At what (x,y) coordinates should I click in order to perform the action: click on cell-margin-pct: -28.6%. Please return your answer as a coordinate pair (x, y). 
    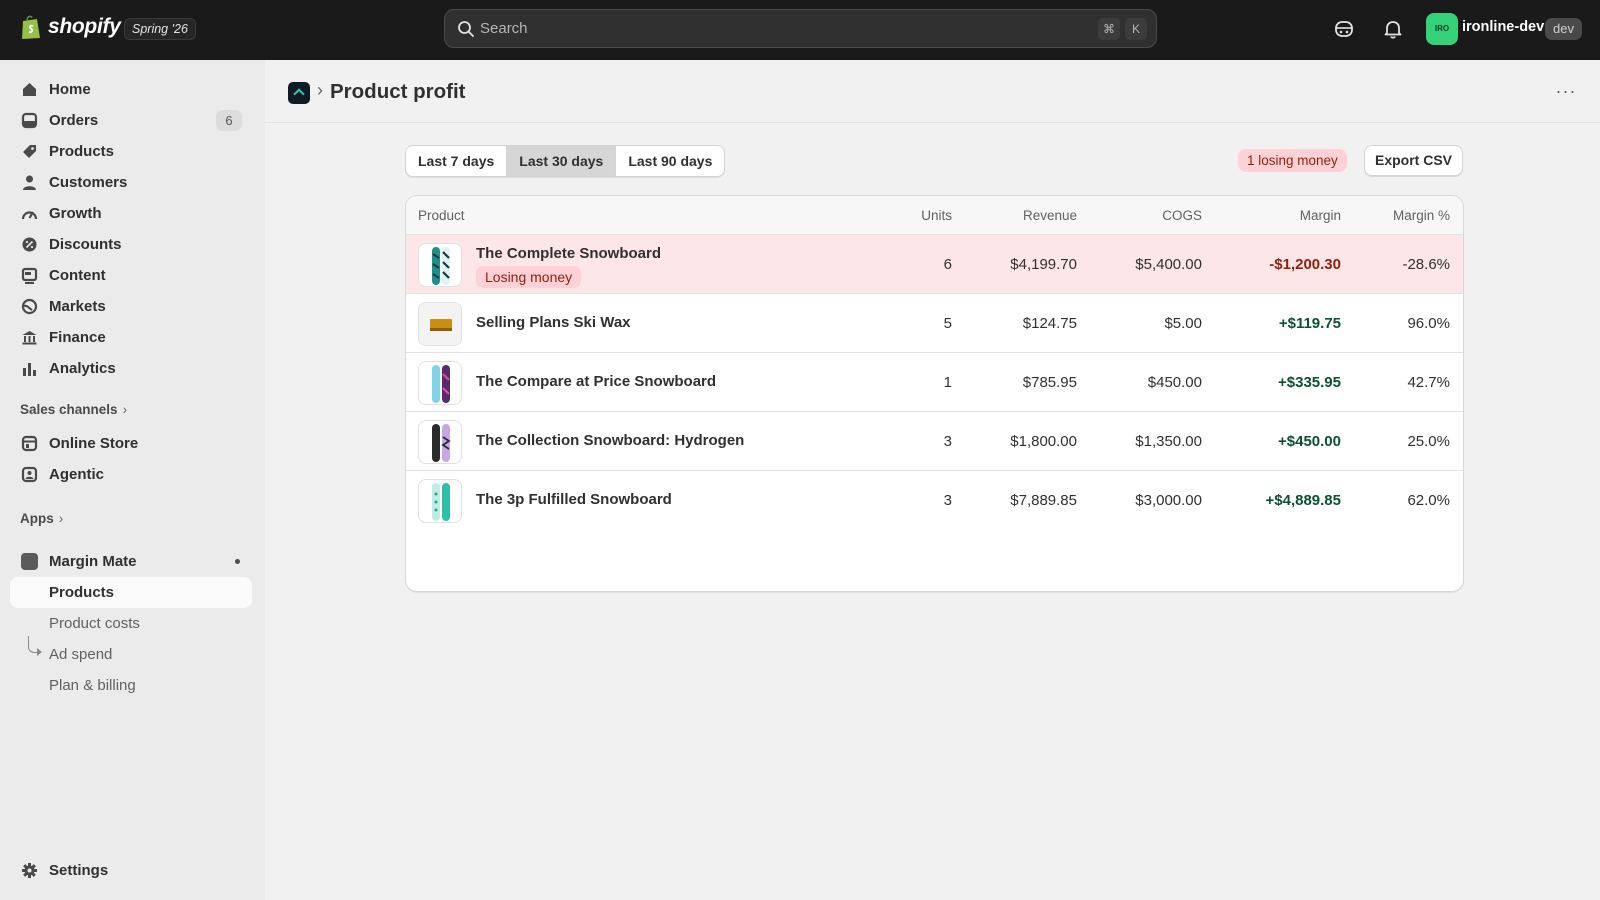
    Looking at the image, I should click on (1426, 264).